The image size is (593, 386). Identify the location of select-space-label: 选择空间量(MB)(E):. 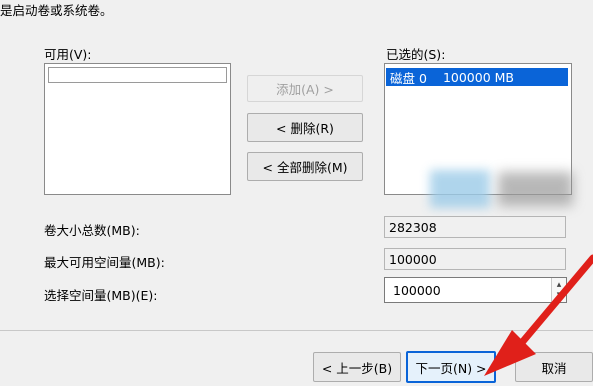
(101, 295).